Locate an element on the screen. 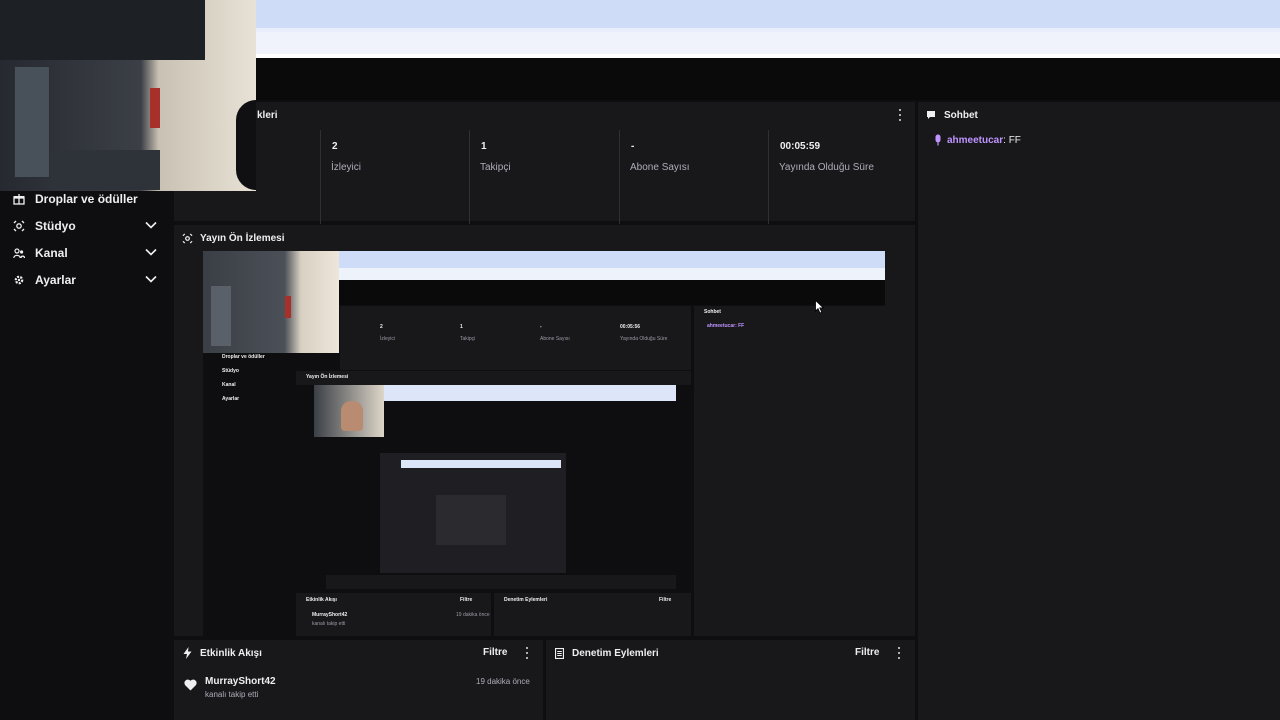 The width and height of the screenshot is (1280, 720). preview-activity-title: Etkinlik Akışı is located at coordinates (321, 600).